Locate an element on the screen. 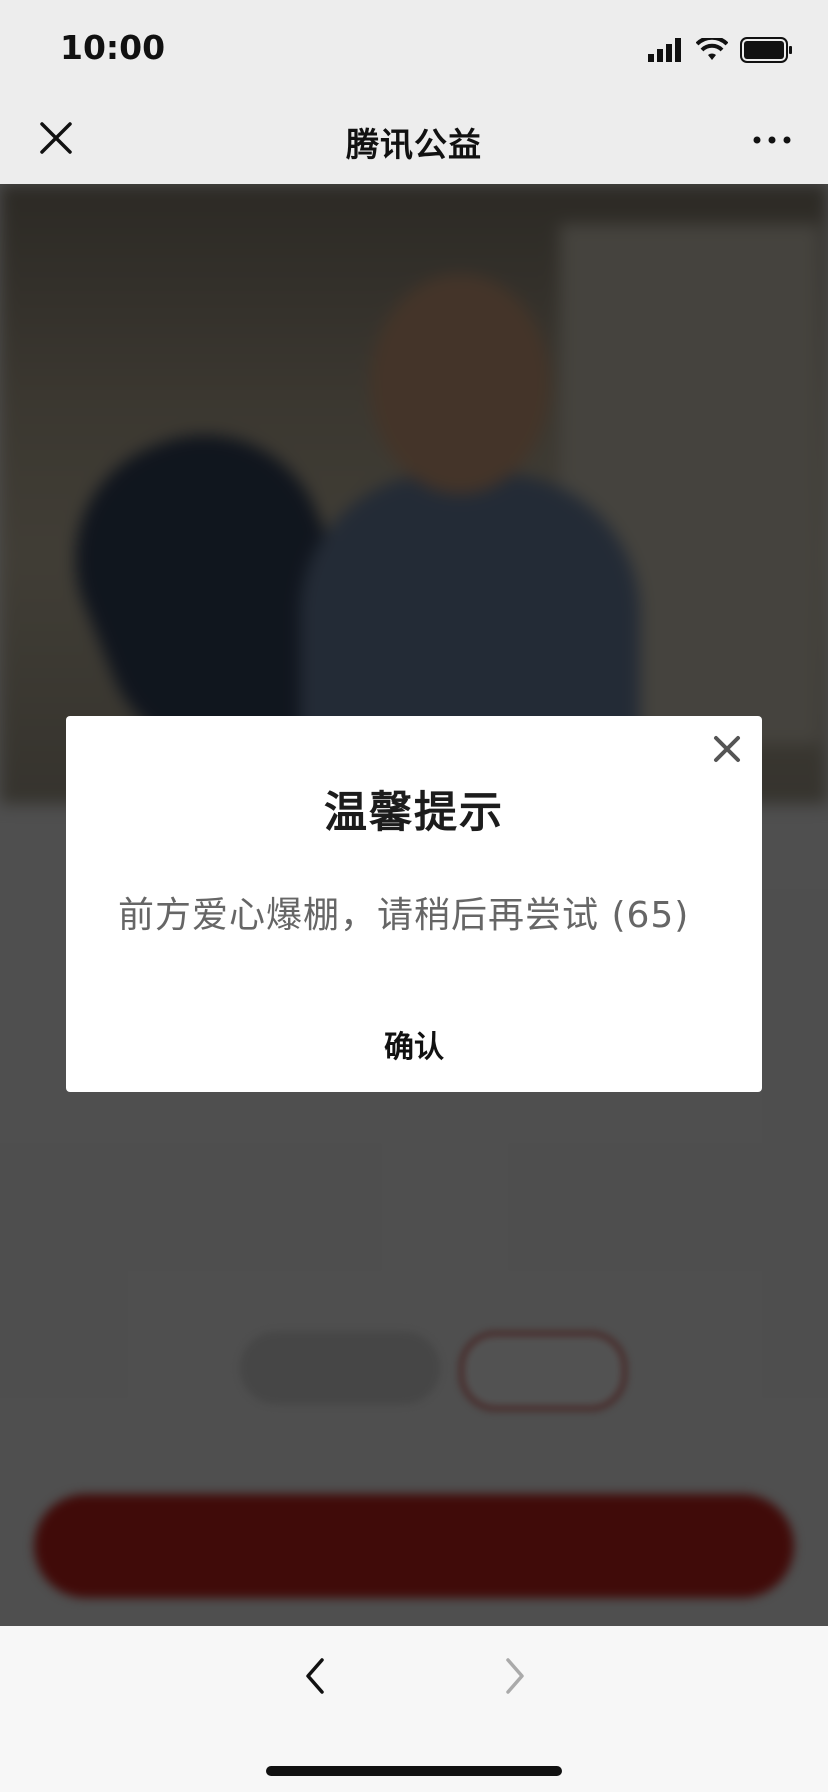 The width and height of the screenshot is (828, 1792). dialog-title: 温馨提示 is located at coordinates (414, 813).